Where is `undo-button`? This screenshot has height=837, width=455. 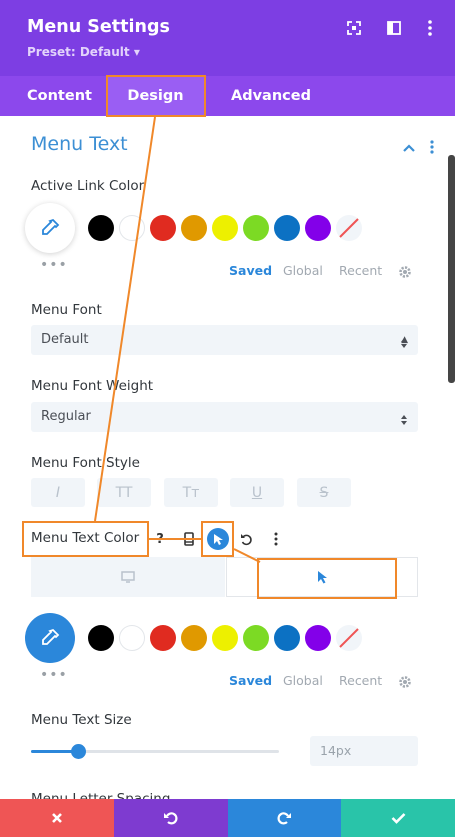
undo-button is located at coordinates (170, 818).